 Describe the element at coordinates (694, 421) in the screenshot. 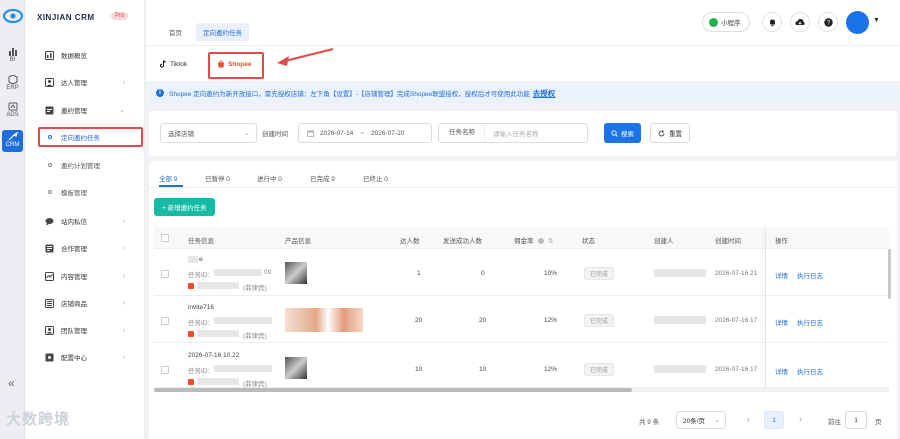

I see `page-size-label: 20条/页` at that location.